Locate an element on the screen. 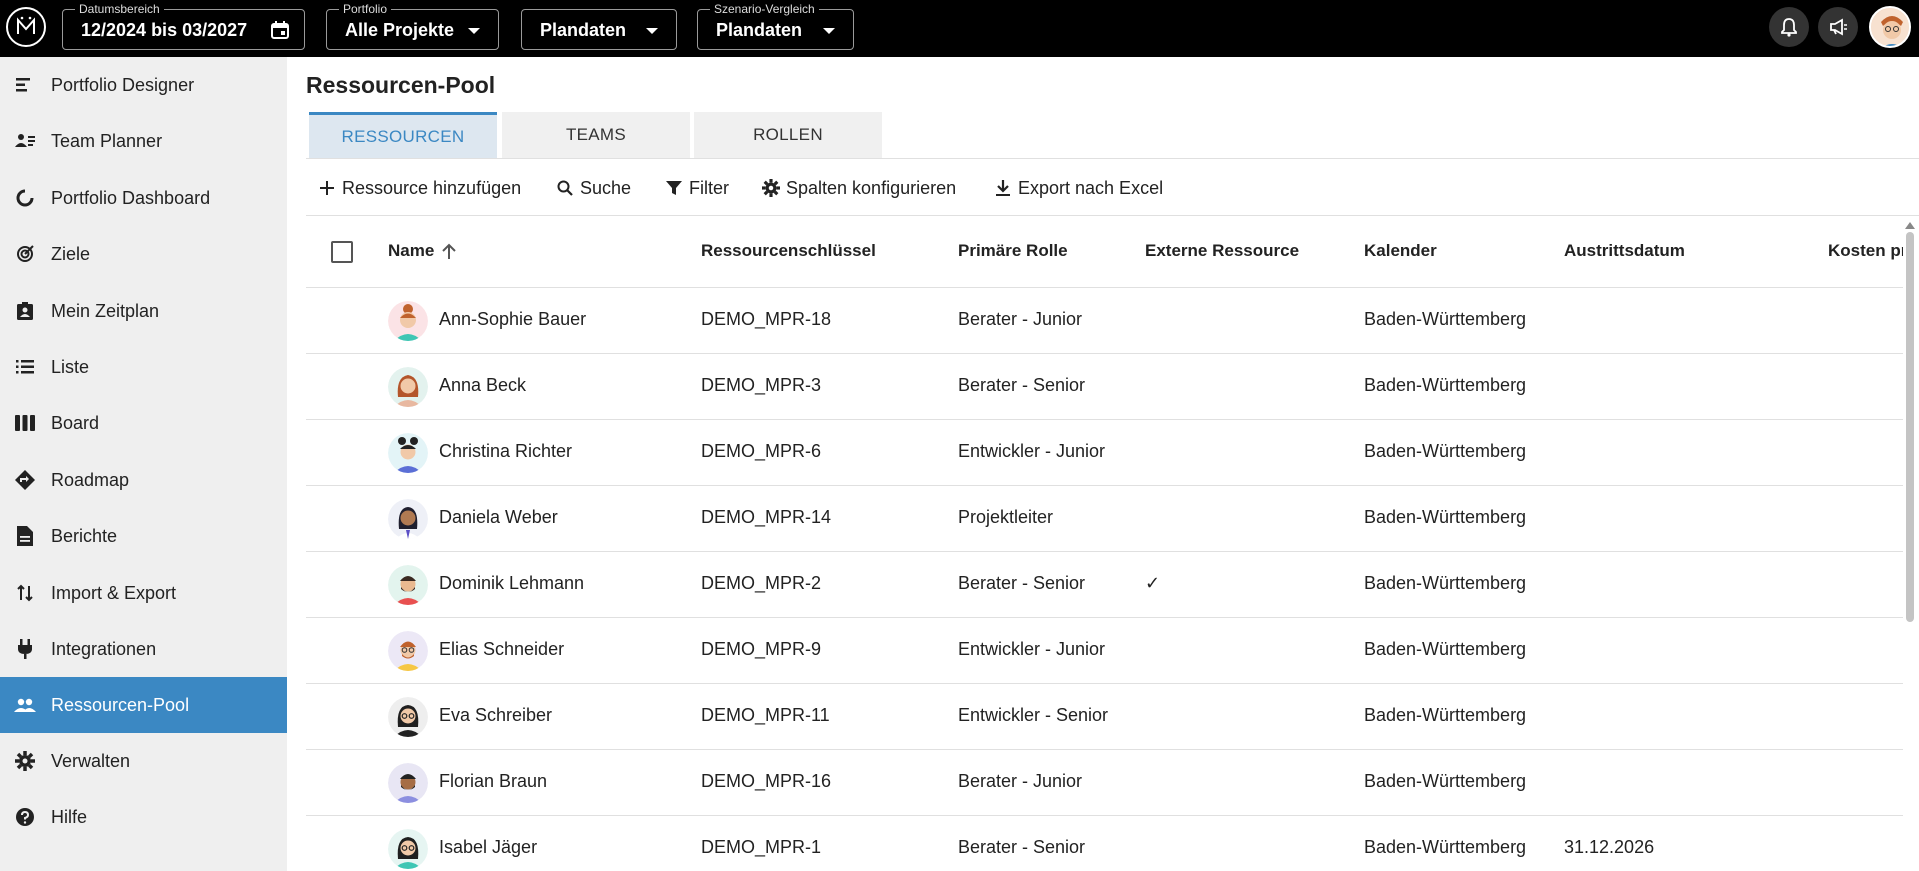 The height and width of the screenshot is (871, 1919). cell-name: Florian Braun is located at coordinates (493, 781).